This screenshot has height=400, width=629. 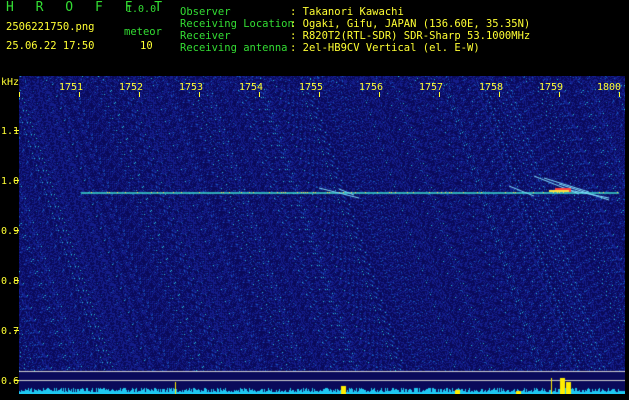 I want to click on info-key-receiver: Receiver, so click(x=205, y=36).